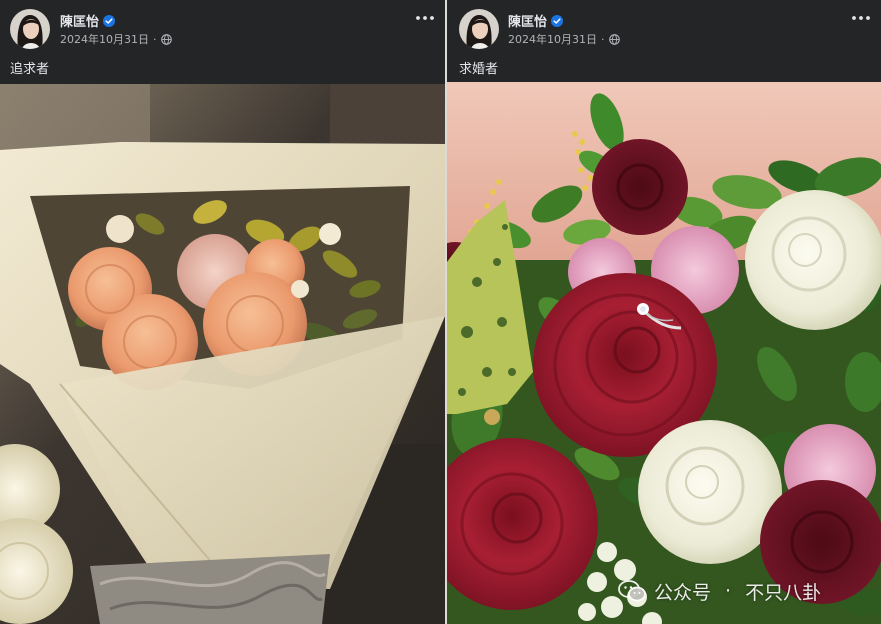  I want to click on post-header: 陳匡怡 2024年10月31日 · 追求者, so click(222, 42).